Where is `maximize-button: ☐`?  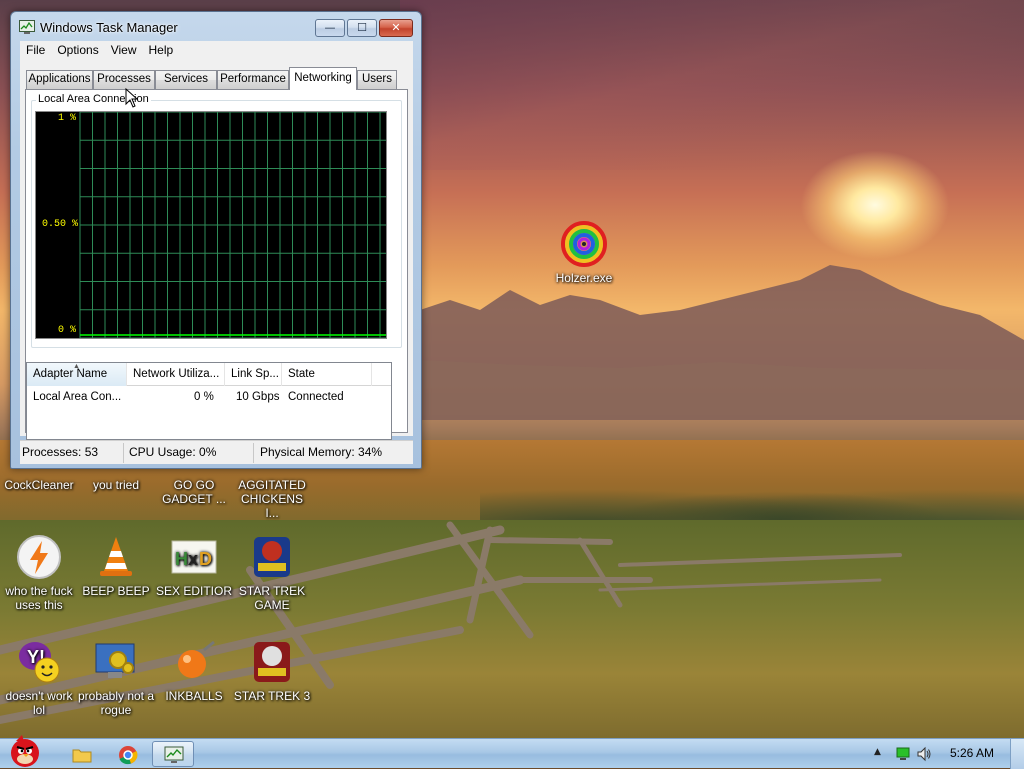 maximize-button: ☐ is located at coordinates (362, 28).